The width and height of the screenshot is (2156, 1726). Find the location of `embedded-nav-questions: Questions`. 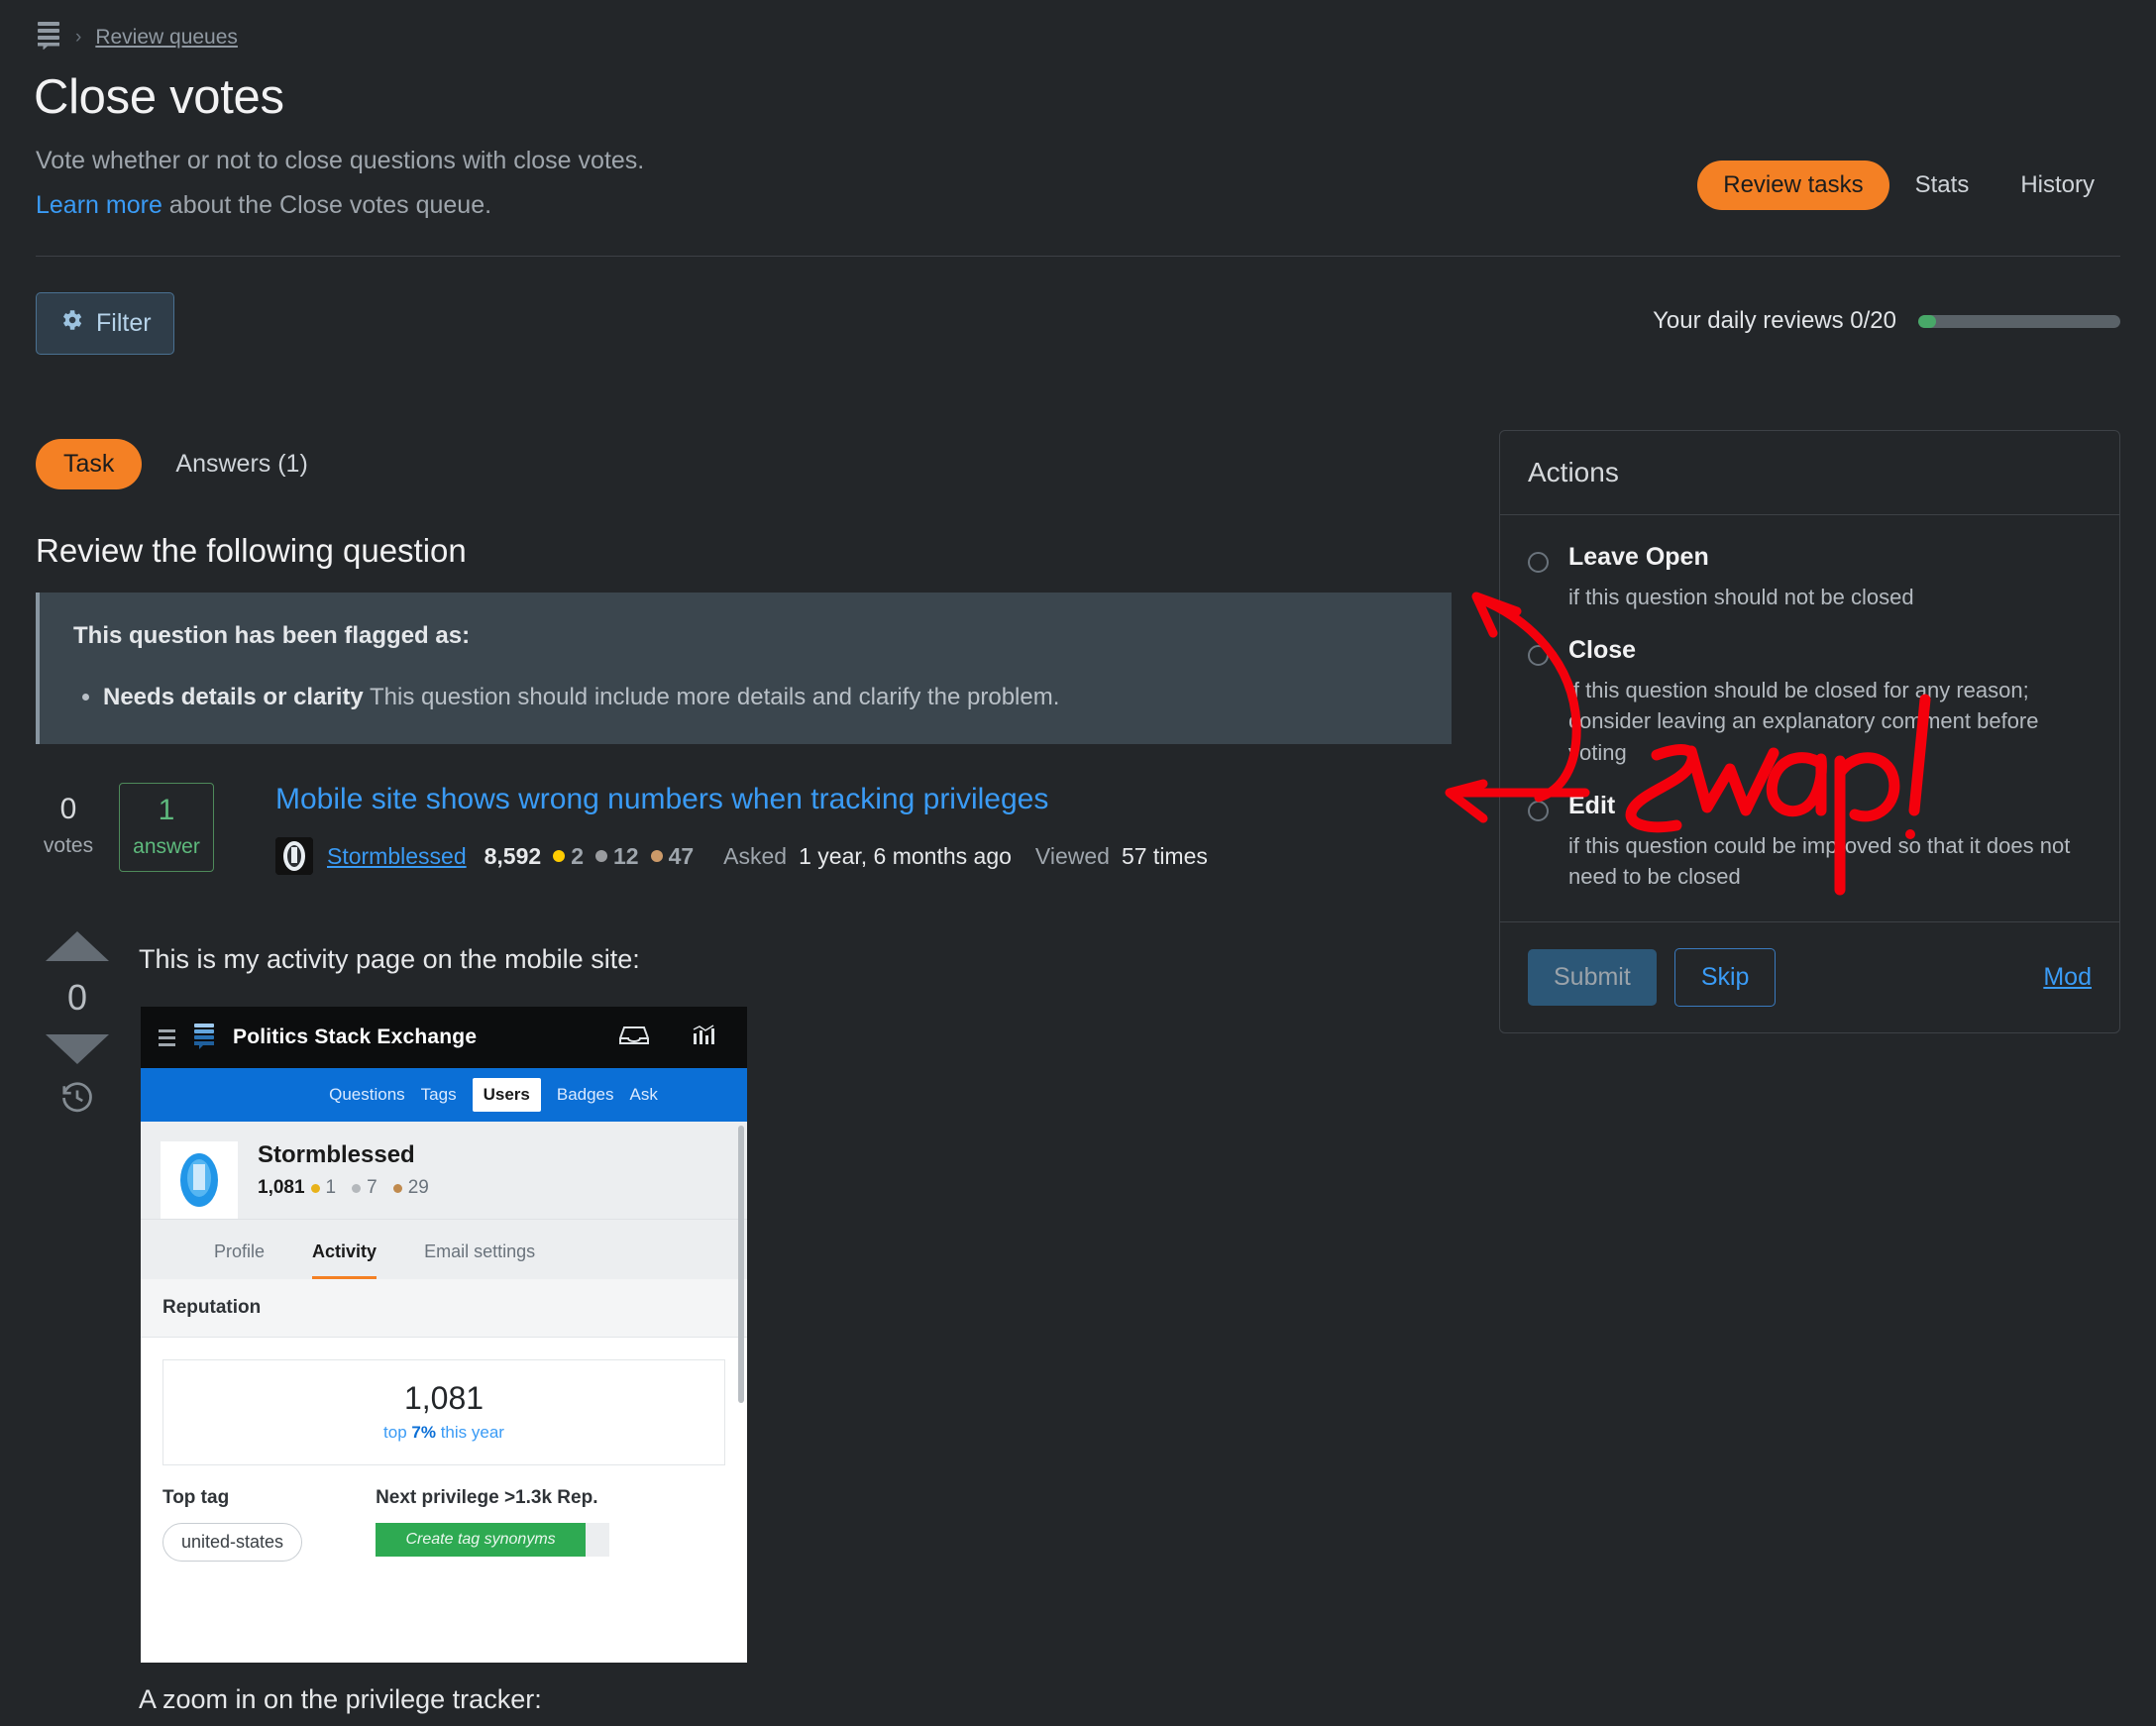

embedded-nav-questions: Questions is located at coordinates (367, 1095).